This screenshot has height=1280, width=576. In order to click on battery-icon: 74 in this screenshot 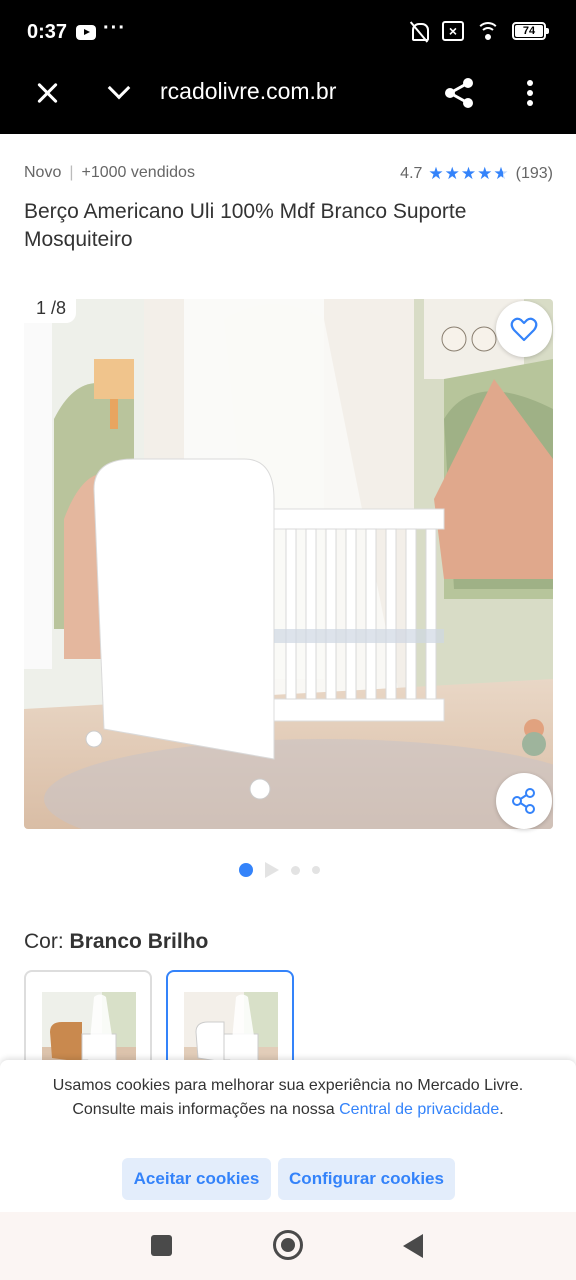, I will do `click(530, 31)`.